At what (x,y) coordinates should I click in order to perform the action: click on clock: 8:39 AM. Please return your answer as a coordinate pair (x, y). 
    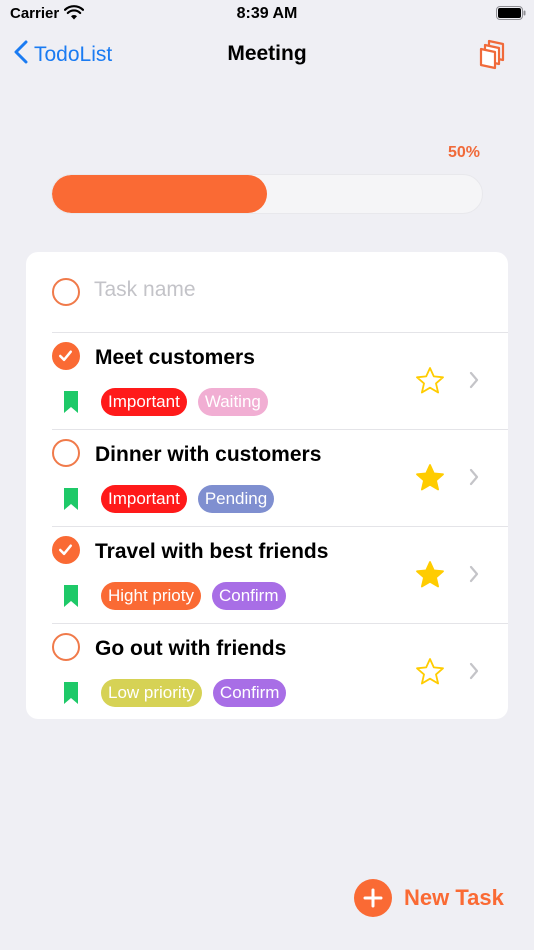
    Looking at the image, I should click on (267, 13).